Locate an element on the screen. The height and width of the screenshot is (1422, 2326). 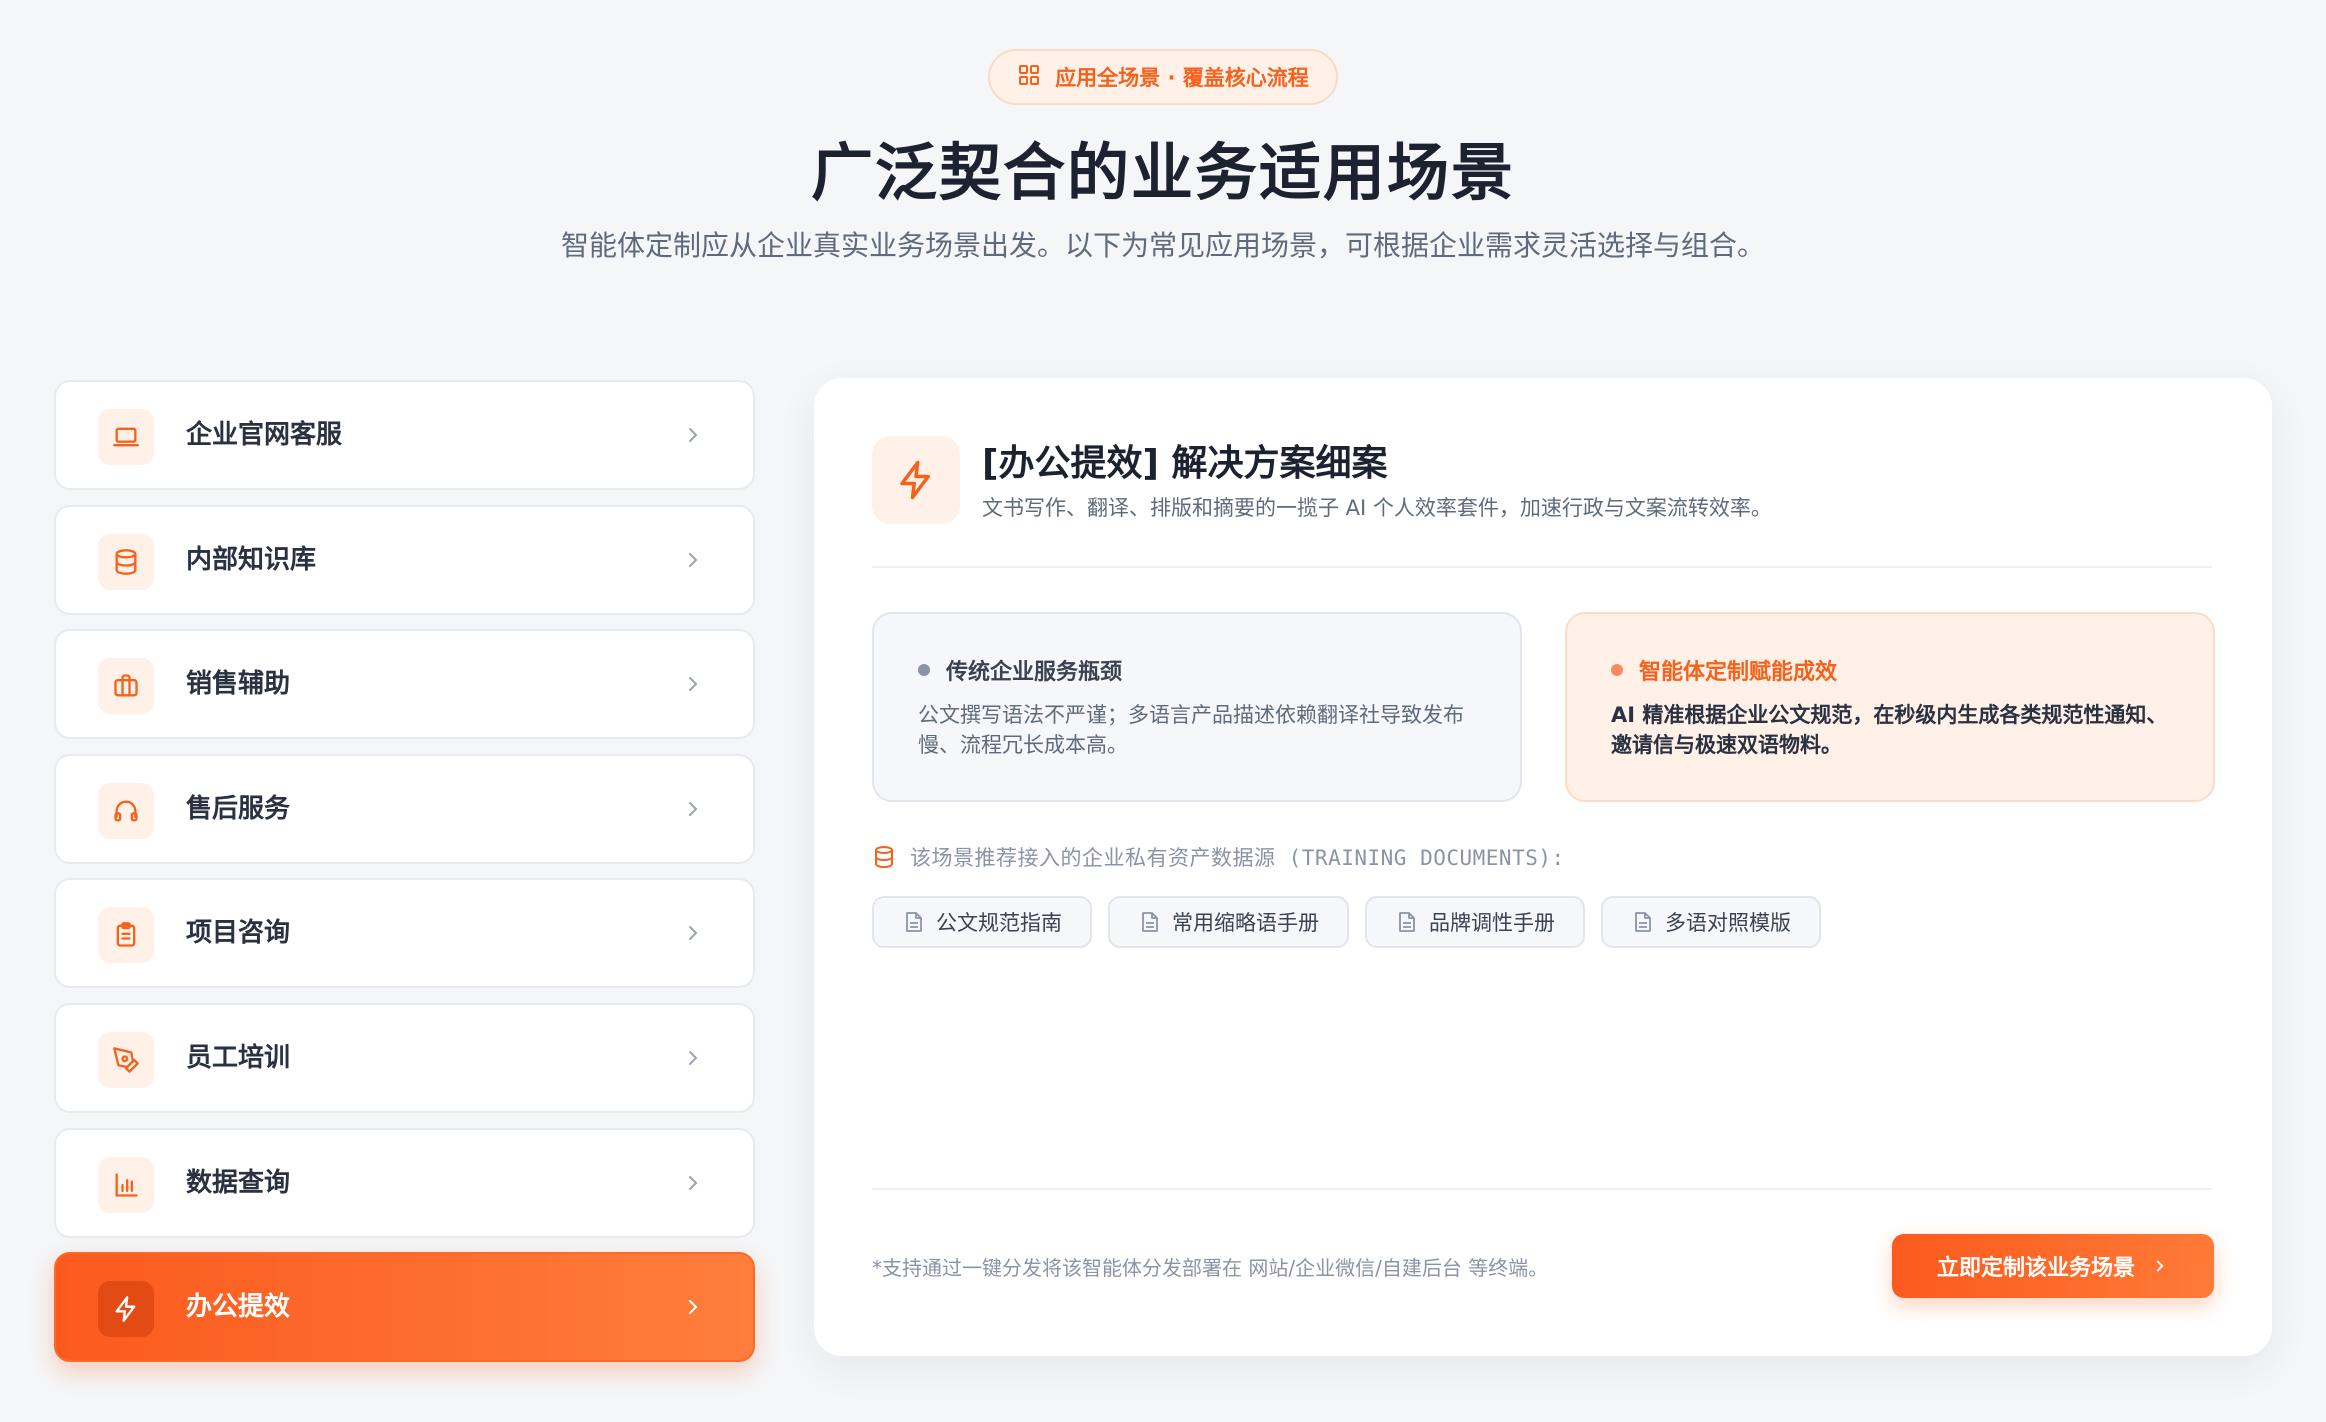
document-chip: 常用缩略语手册 is located at coordinates (1228, 922).